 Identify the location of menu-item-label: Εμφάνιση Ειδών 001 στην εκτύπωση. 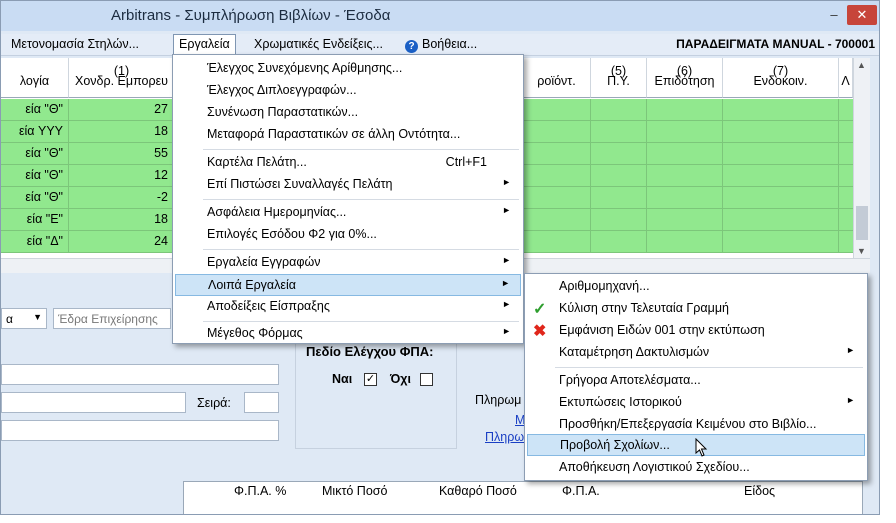
(662, 330).